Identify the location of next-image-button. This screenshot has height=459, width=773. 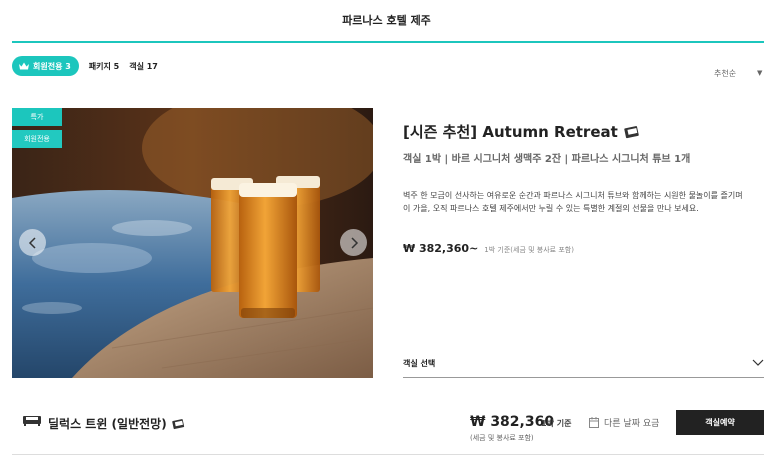
(353, 242).